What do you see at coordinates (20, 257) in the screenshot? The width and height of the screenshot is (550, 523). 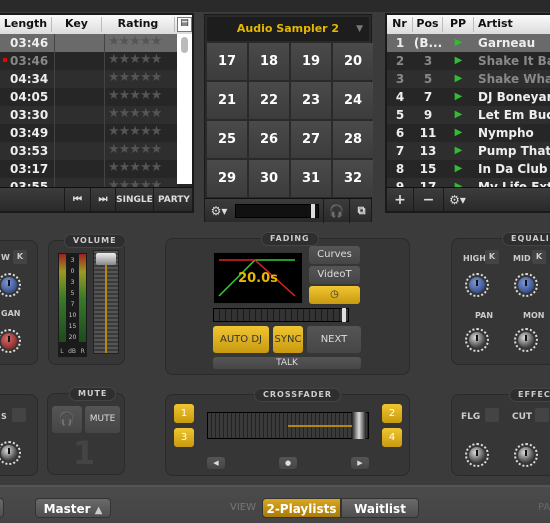 I see `kill-button: K` at bounding box center [20, 257].